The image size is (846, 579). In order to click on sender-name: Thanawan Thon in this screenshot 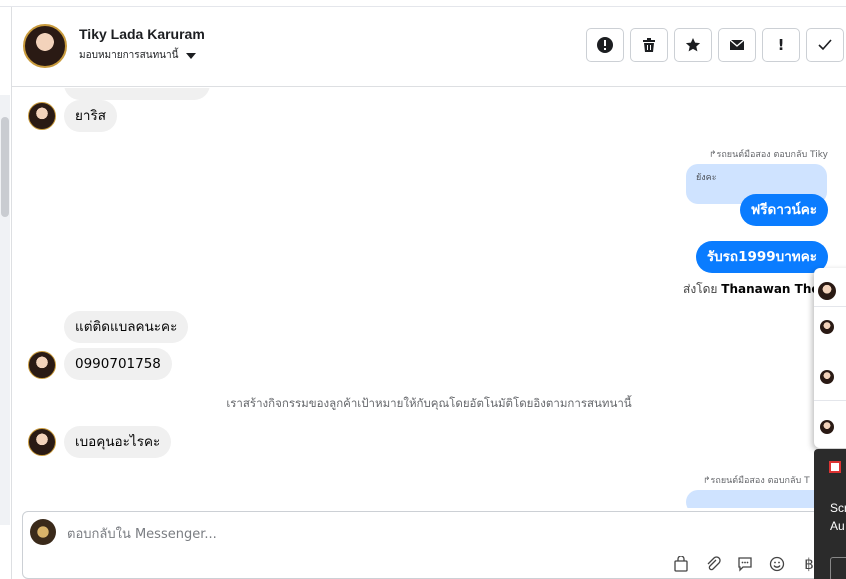, I will do `click(774, 289)`.